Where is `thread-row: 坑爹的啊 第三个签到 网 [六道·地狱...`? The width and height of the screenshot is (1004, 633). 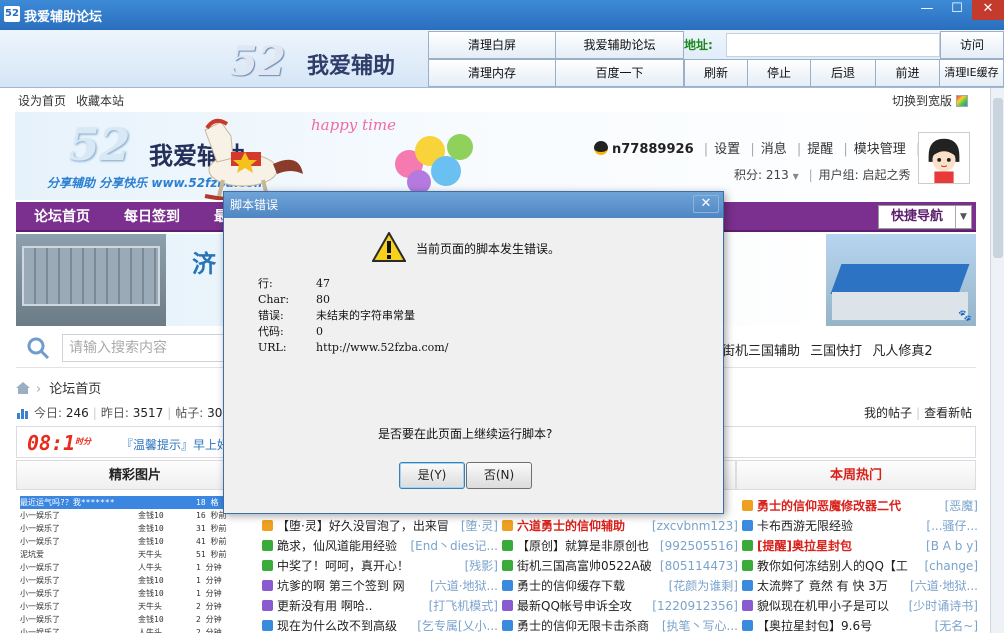 thread-row: 坑爹的啊 第三个签到 网 [六道·地狱... is located at coordinates (380, 586).